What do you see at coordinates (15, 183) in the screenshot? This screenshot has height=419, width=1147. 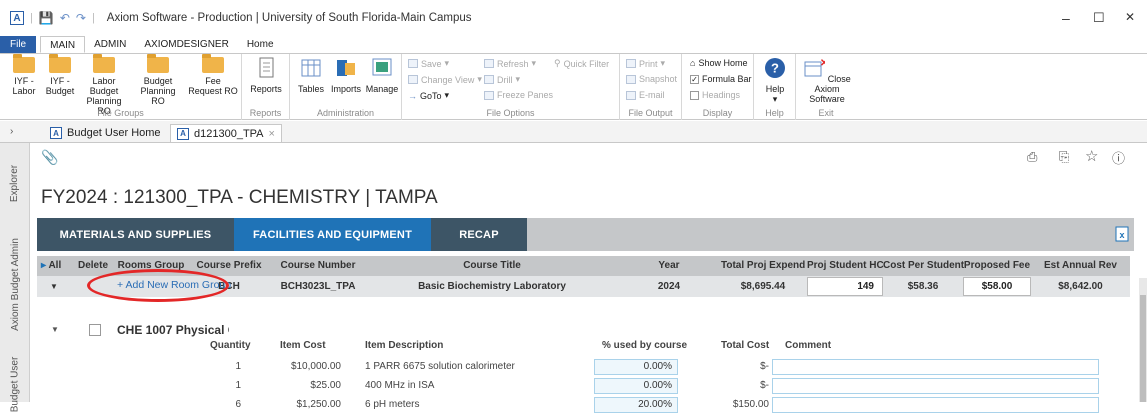 I see `sidebar-tab-explorer: Explorer` at bounding box center [15, 183].